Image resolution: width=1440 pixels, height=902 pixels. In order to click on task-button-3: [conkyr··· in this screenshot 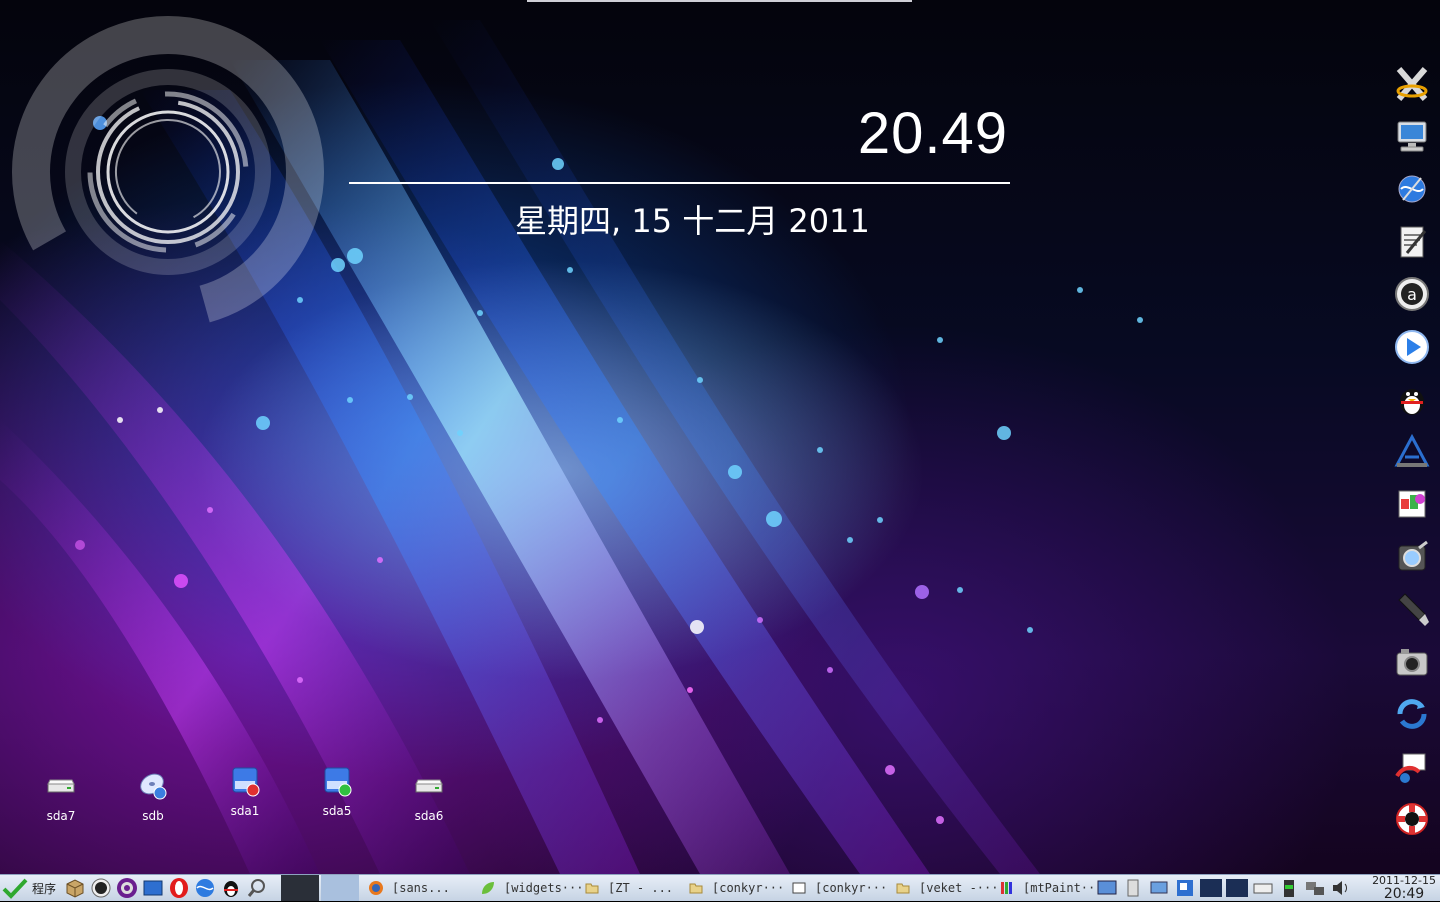, I will do `click(733, 888)`.